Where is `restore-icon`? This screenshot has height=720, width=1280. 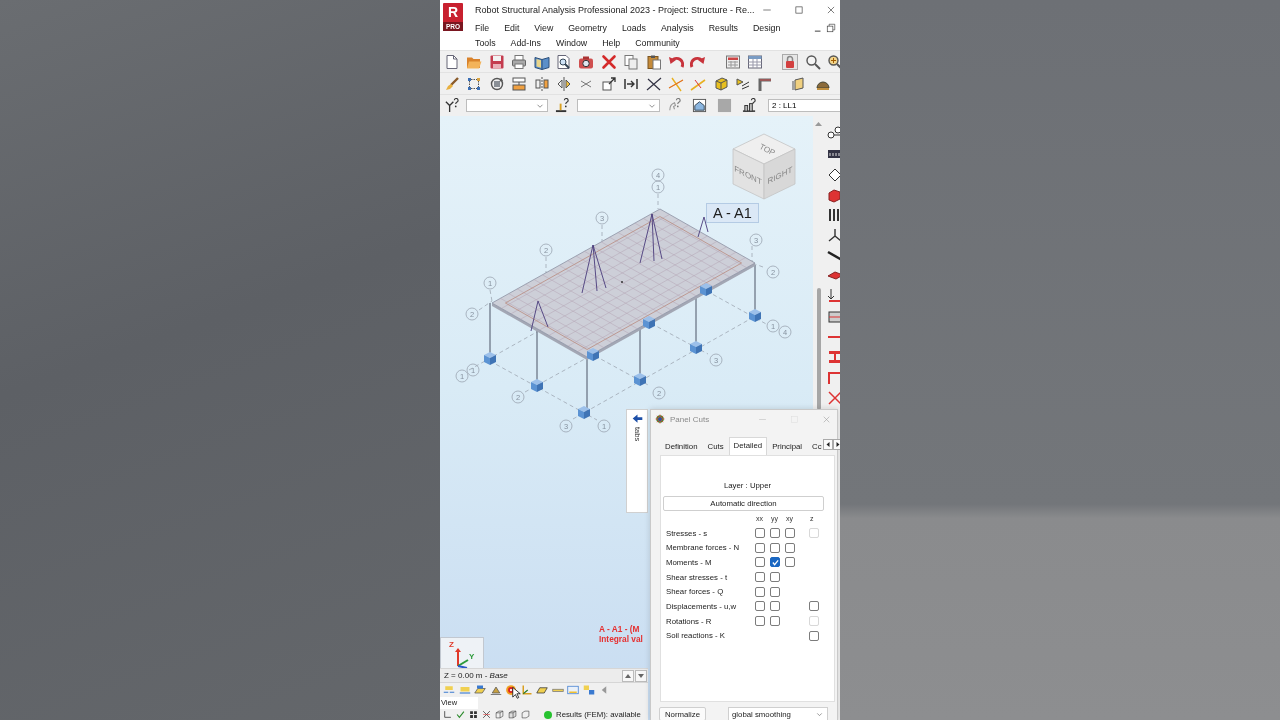 restore-icon is located at coordinates (831, 27).